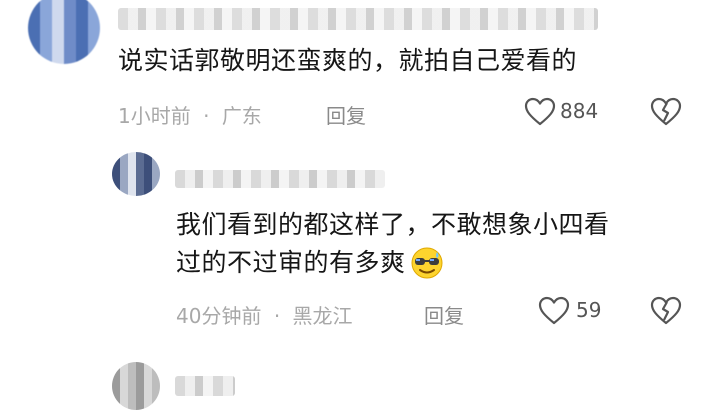 This screenshot has width=720, height=410. Describe the element at coordinates (579, 111) in the screenshot. I see `like-count: 884` at that location.